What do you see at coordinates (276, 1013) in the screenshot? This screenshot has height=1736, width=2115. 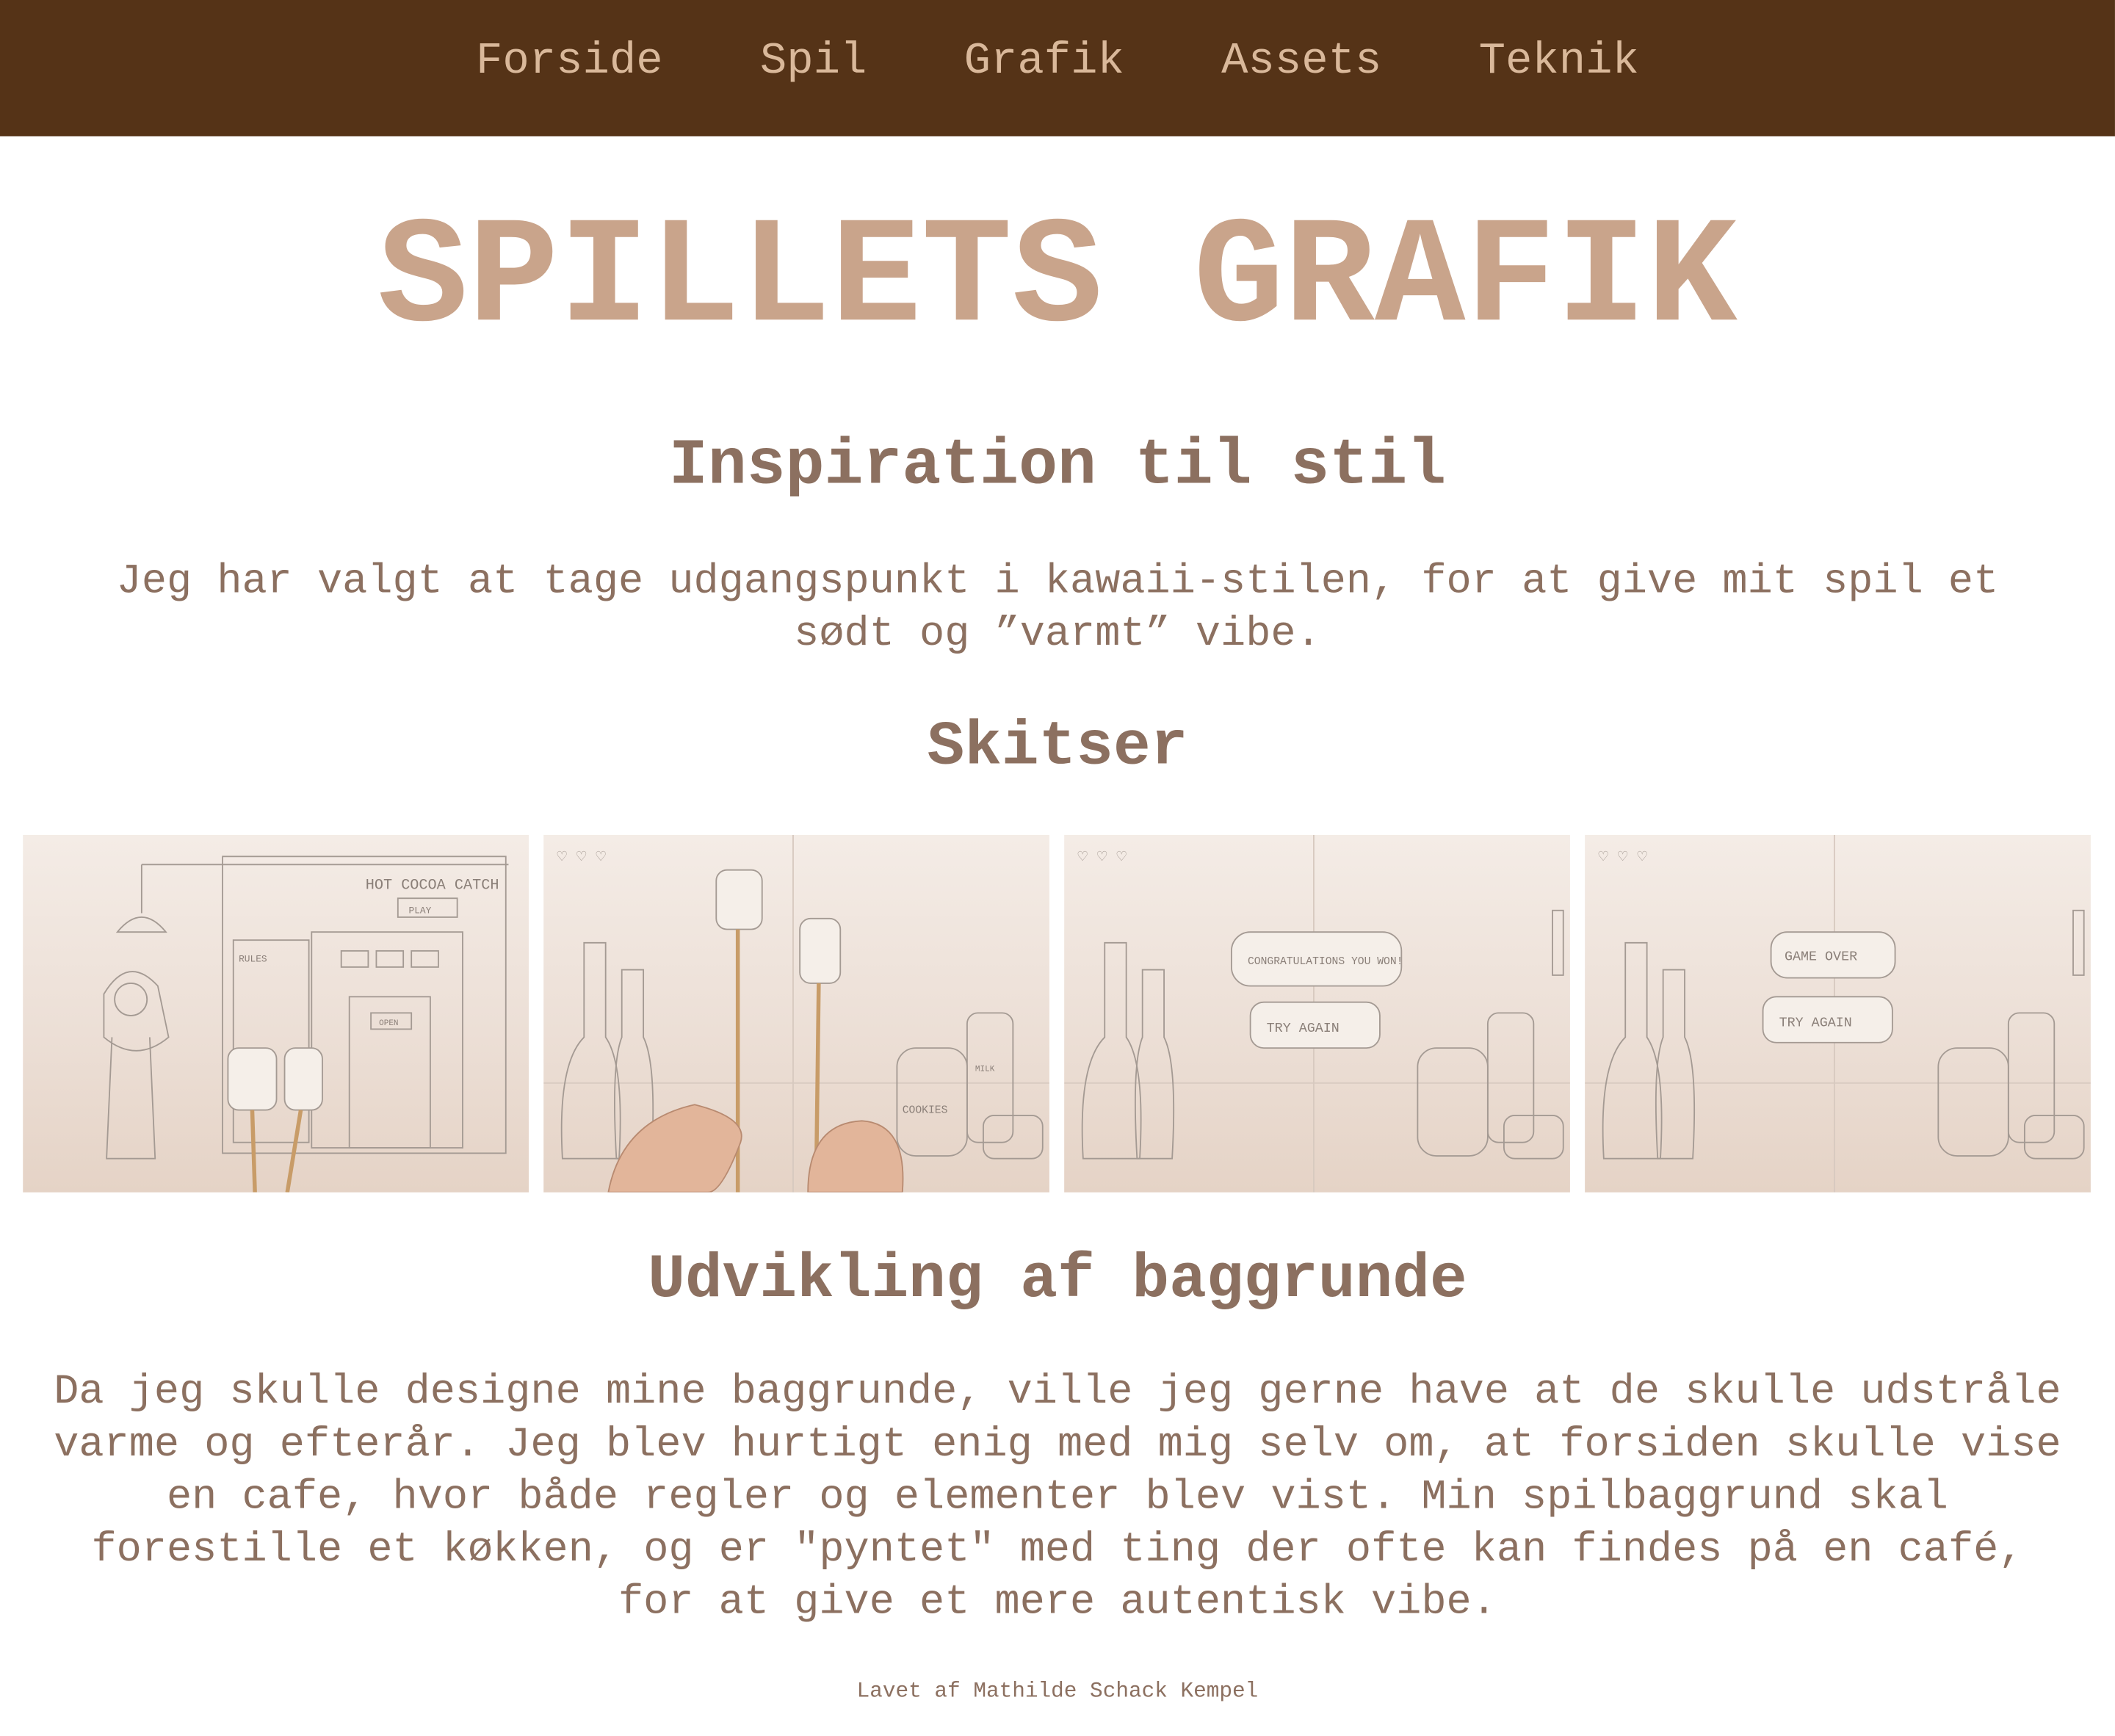 I see `sketch-start-screen: HOT COCOA CATCH PLAY RULES OPEN` at bounding box center [276, 1013].